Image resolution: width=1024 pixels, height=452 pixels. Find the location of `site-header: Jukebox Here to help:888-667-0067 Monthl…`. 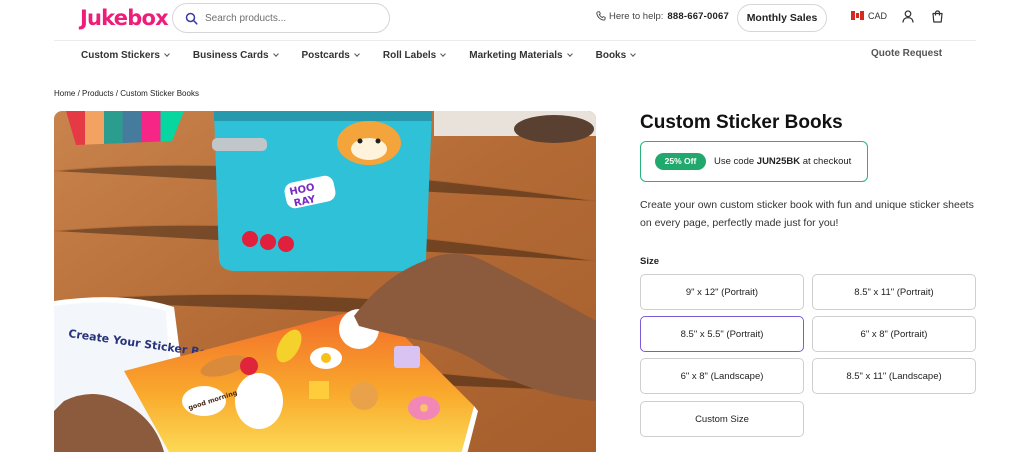

site-header: Jukebox Here to help:888-667-0067 Monthl… is located at coordinates (512, 18).